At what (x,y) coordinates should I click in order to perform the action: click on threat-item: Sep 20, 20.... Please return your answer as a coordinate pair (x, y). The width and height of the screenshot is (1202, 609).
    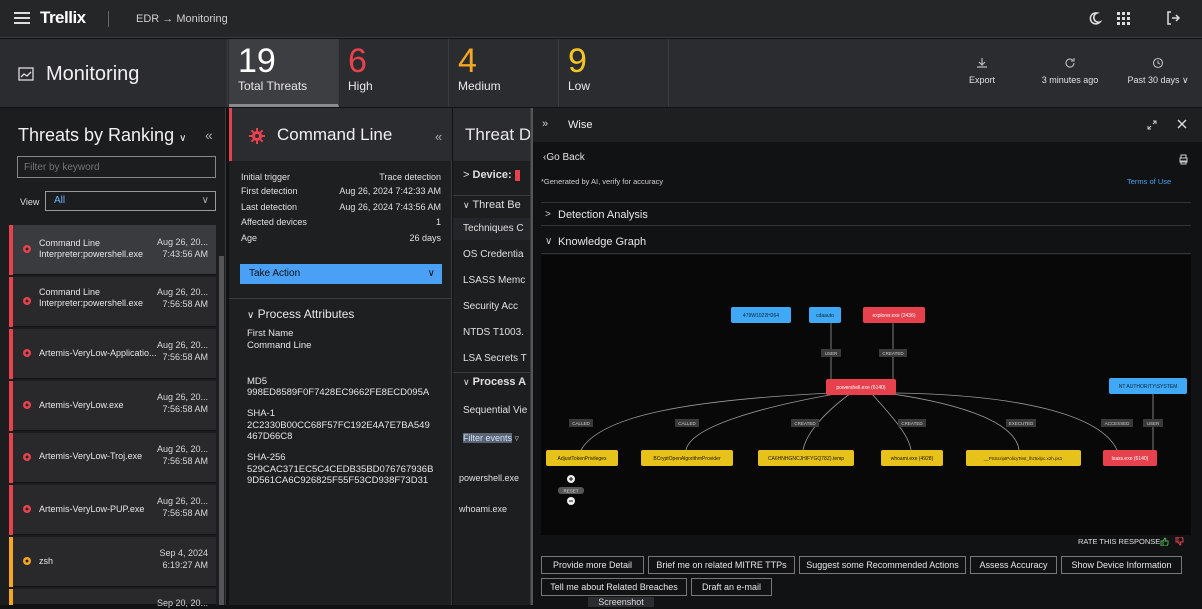
    Looking at the image, I should click on (112, 598).